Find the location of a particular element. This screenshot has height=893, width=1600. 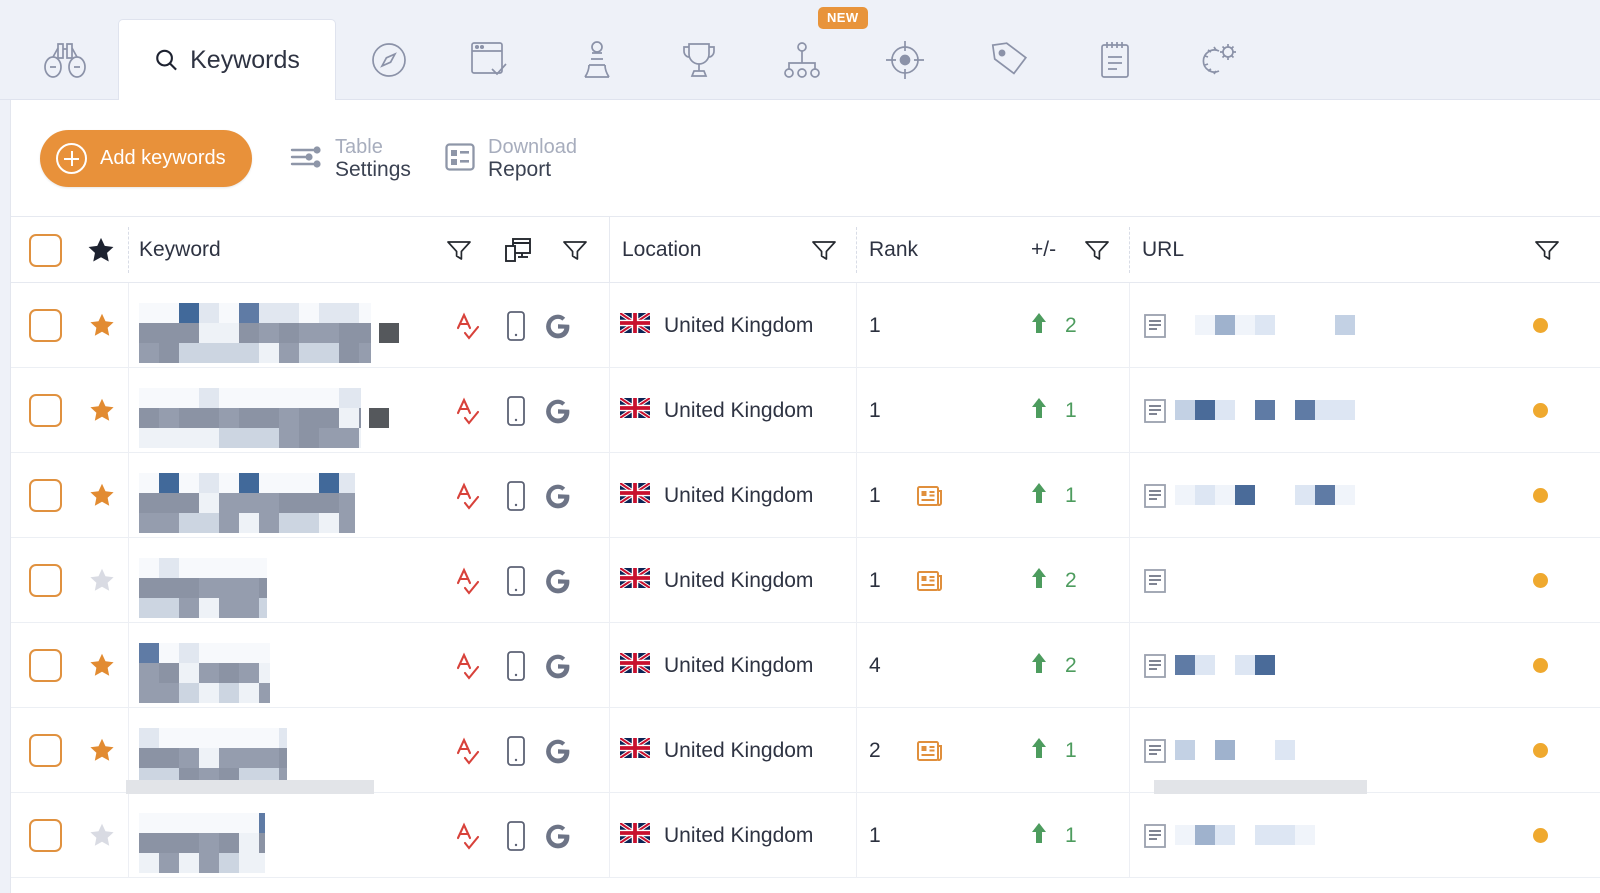

device-filter-icon is located at coordinates (575, 250).